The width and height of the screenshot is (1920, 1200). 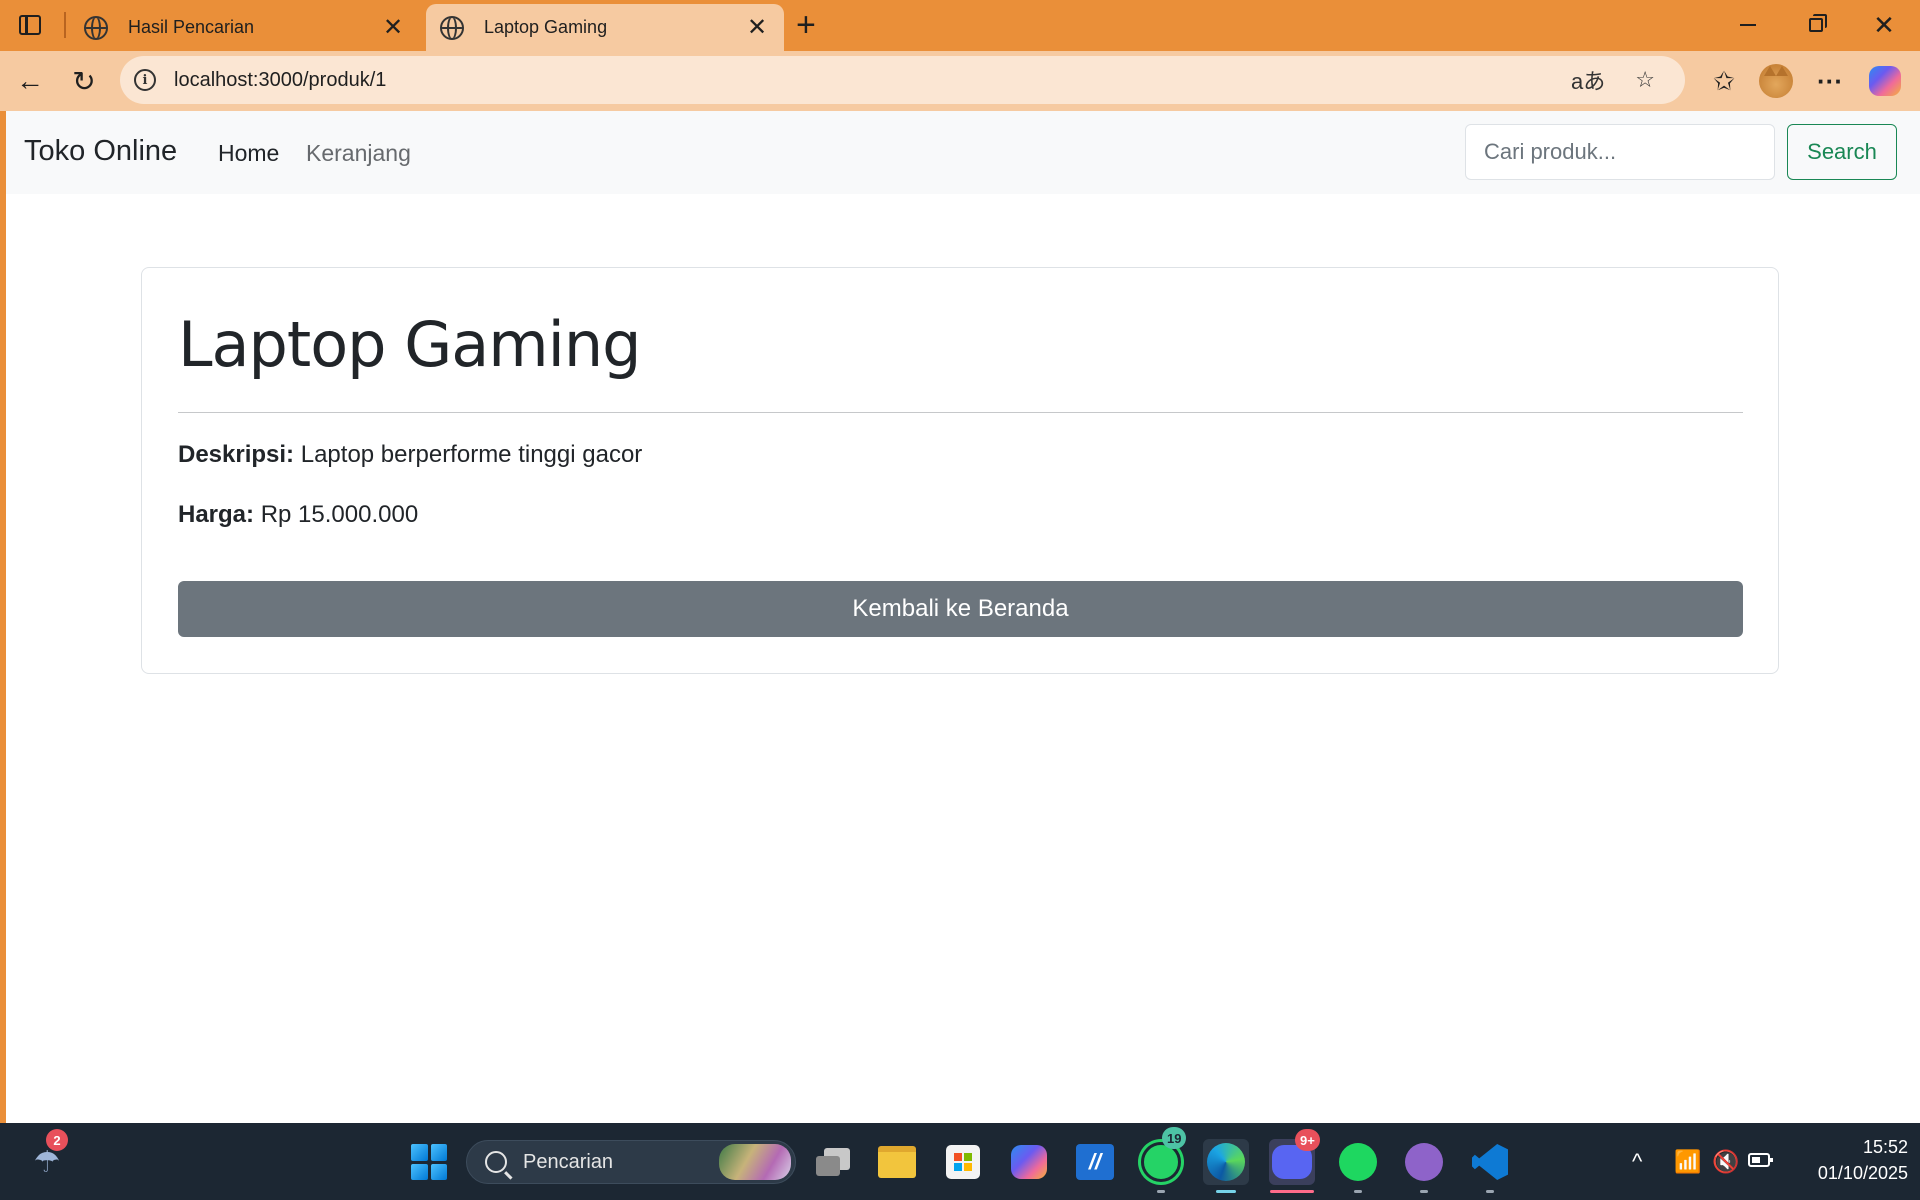 I want to click on product-price: Harga: Rp 15.000.000, so click(x=298, y=515).